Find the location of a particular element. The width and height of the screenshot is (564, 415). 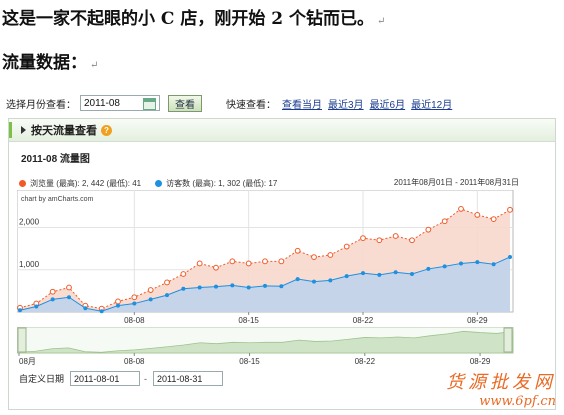

x-tick-label: 08-15 is located at coordinates (248, 320).